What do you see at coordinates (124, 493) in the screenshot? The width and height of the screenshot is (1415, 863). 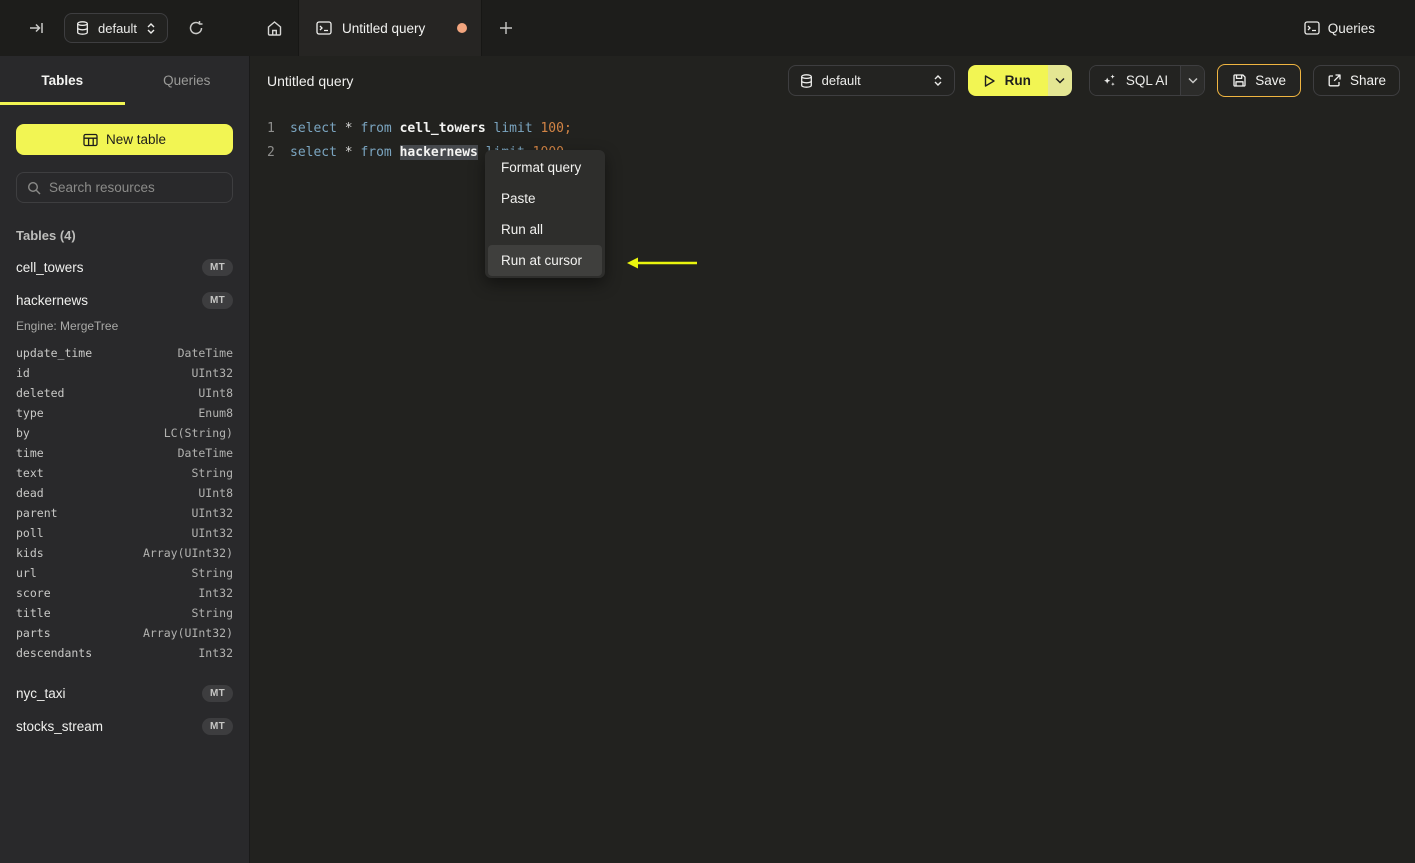 I see `column-row: dead UInt8` at bounding box center [124, 493].